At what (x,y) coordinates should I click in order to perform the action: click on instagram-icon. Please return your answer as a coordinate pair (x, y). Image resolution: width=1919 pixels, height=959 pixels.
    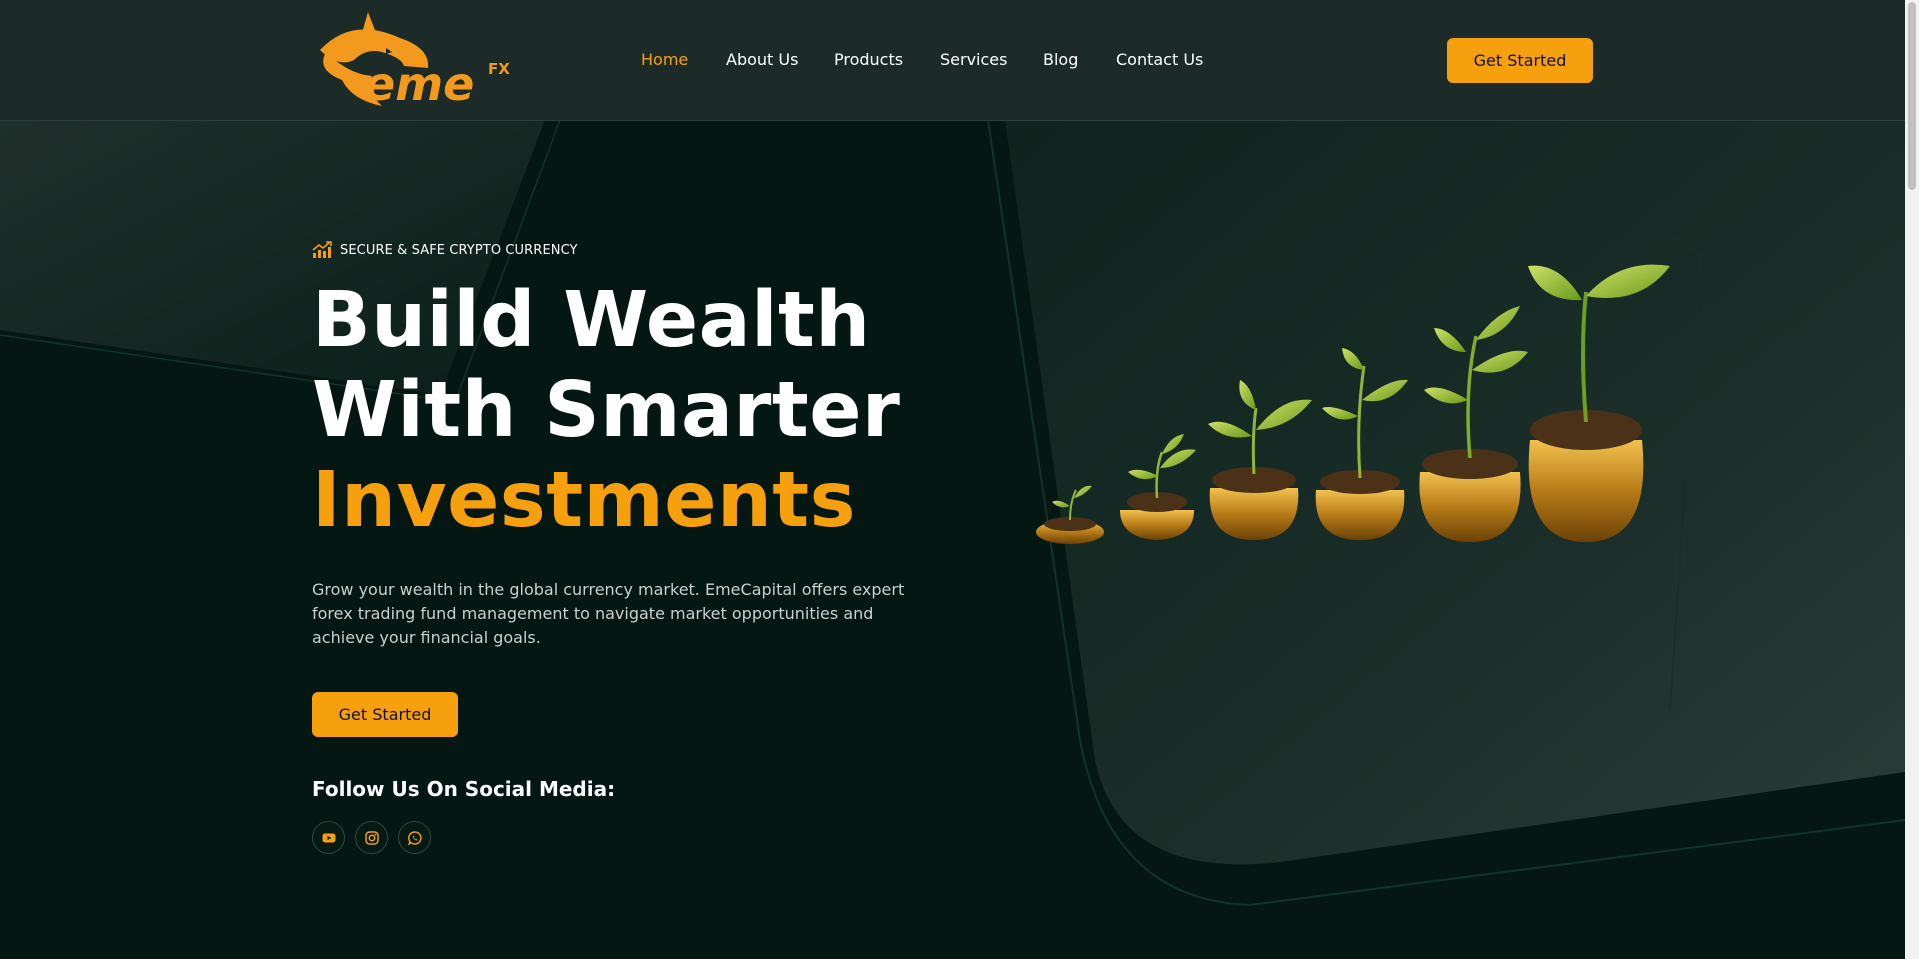
    Looking at the image, I should click on (371, 837).